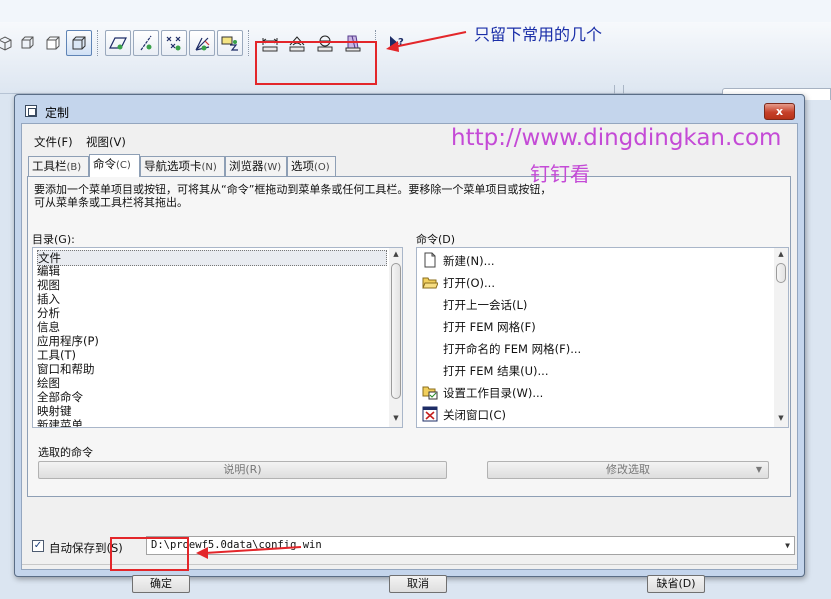  What do you see at coordinates (123, 165) in the screenshot?
I see `tab-shortcut: (C)` at bounding box center [123, 165].